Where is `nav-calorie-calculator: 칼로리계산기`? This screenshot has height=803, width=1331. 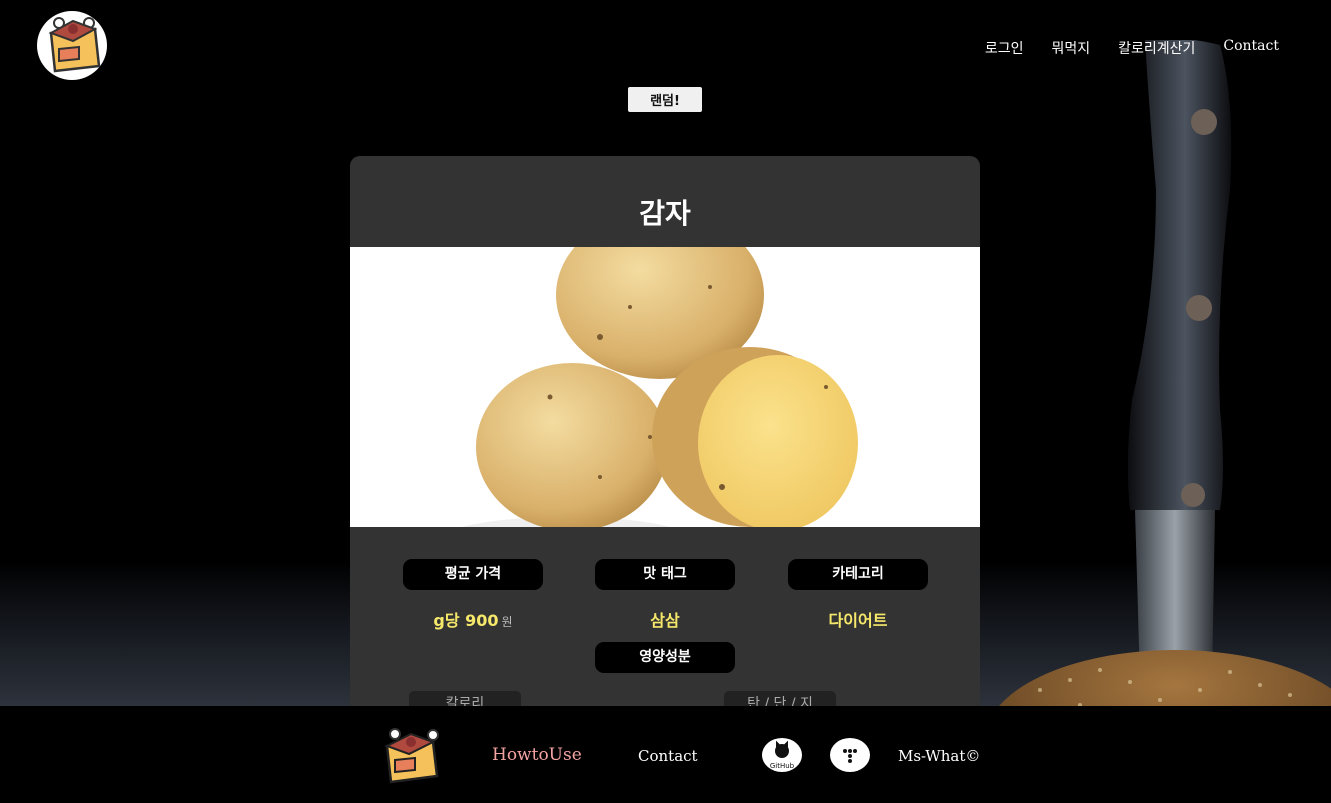 nav-calorie-calculator: 칼로리계산기 is located at coordinates (1156, 48).